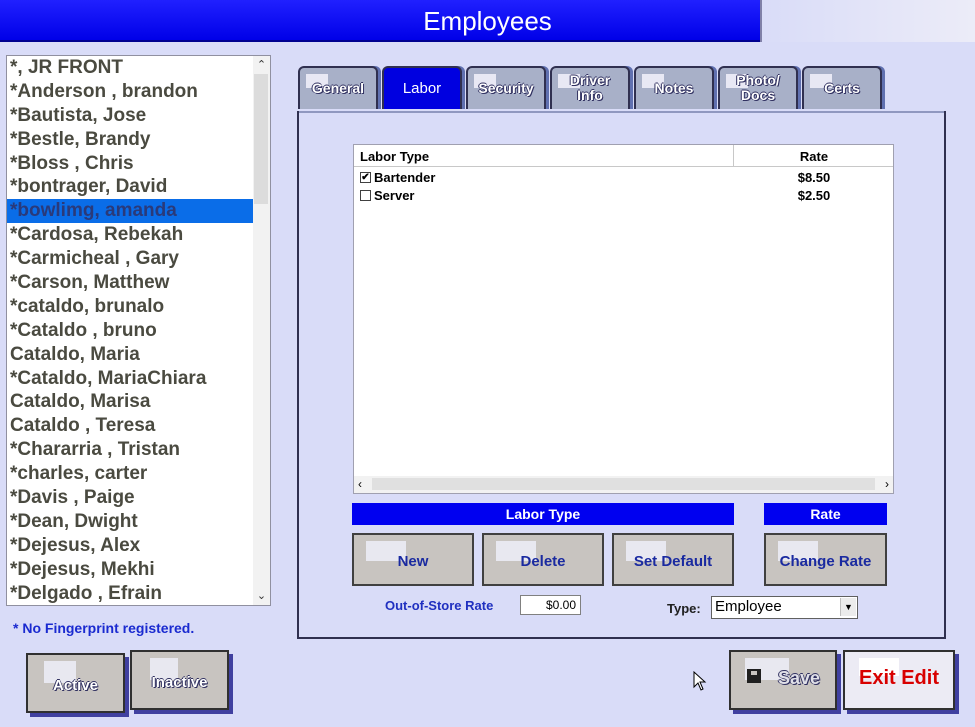 The image size is (975, 727). I want to click on tab-driver-info: Driver Info, so click(590, 87).